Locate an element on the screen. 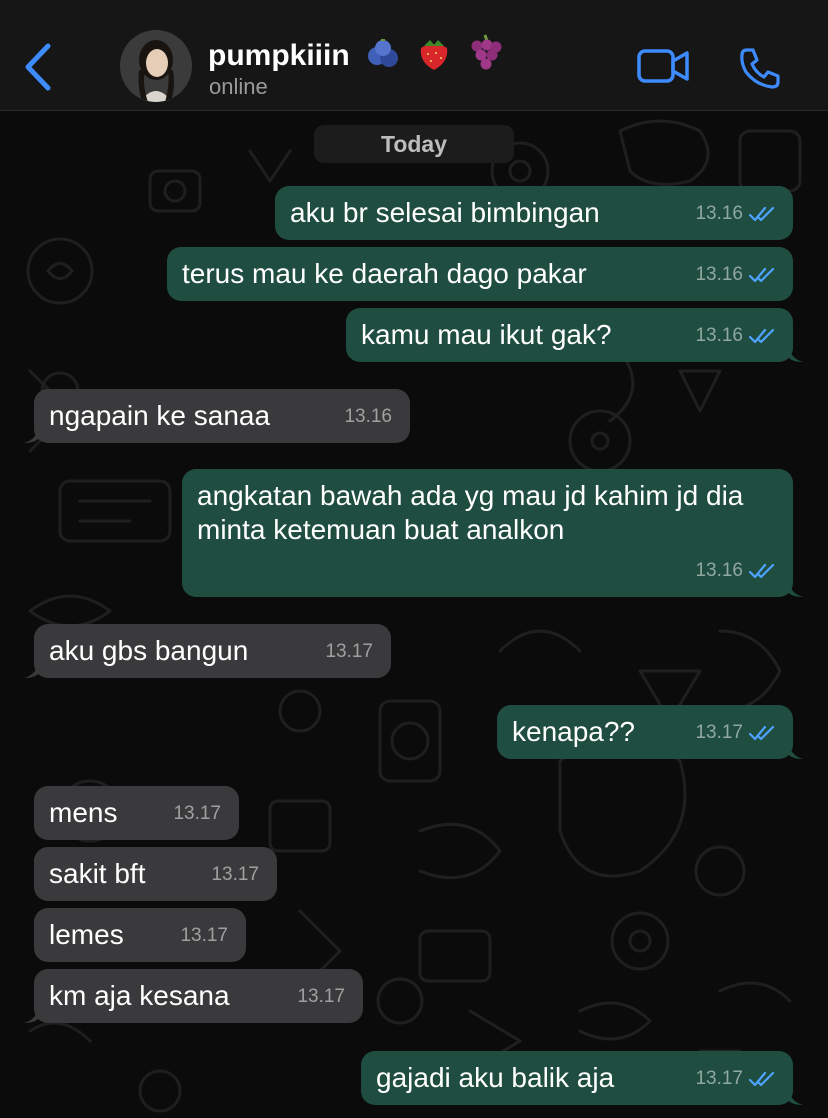  incoming-message: aku gbs bangun 13.17 is located at coordinates (207, 651).